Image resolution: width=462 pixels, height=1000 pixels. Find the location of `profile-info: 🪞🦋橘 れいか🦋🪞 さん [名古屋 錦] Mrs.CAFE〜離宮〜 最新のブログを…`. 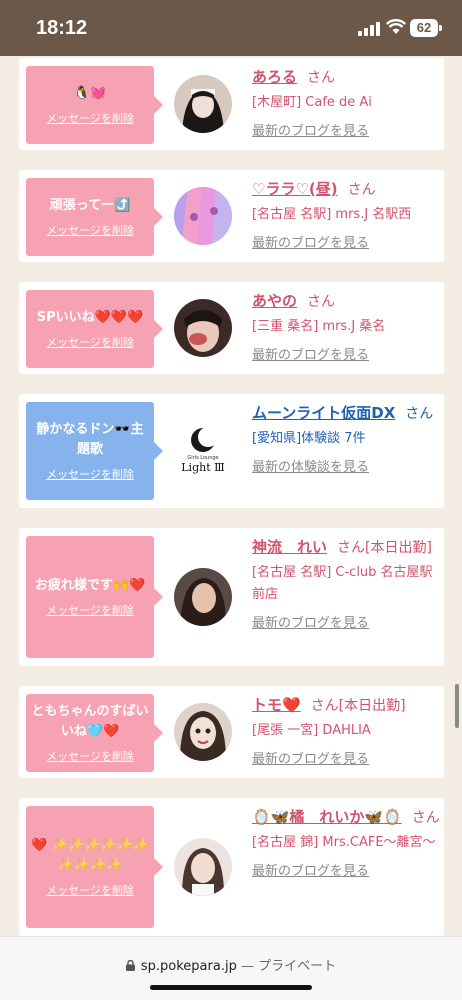

profile-info: 🪞🦋橘 れいか🦋🪞 さん [名古屋 錦] Mrs.CAFE〜離宮〜 最新のブログを… is located at coordinates (347, 842).